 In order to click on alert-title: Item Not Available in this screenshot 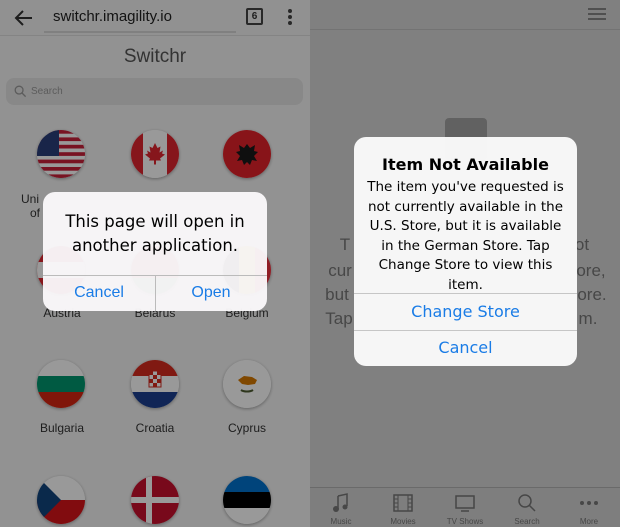, I will do `click(465, 164)`.